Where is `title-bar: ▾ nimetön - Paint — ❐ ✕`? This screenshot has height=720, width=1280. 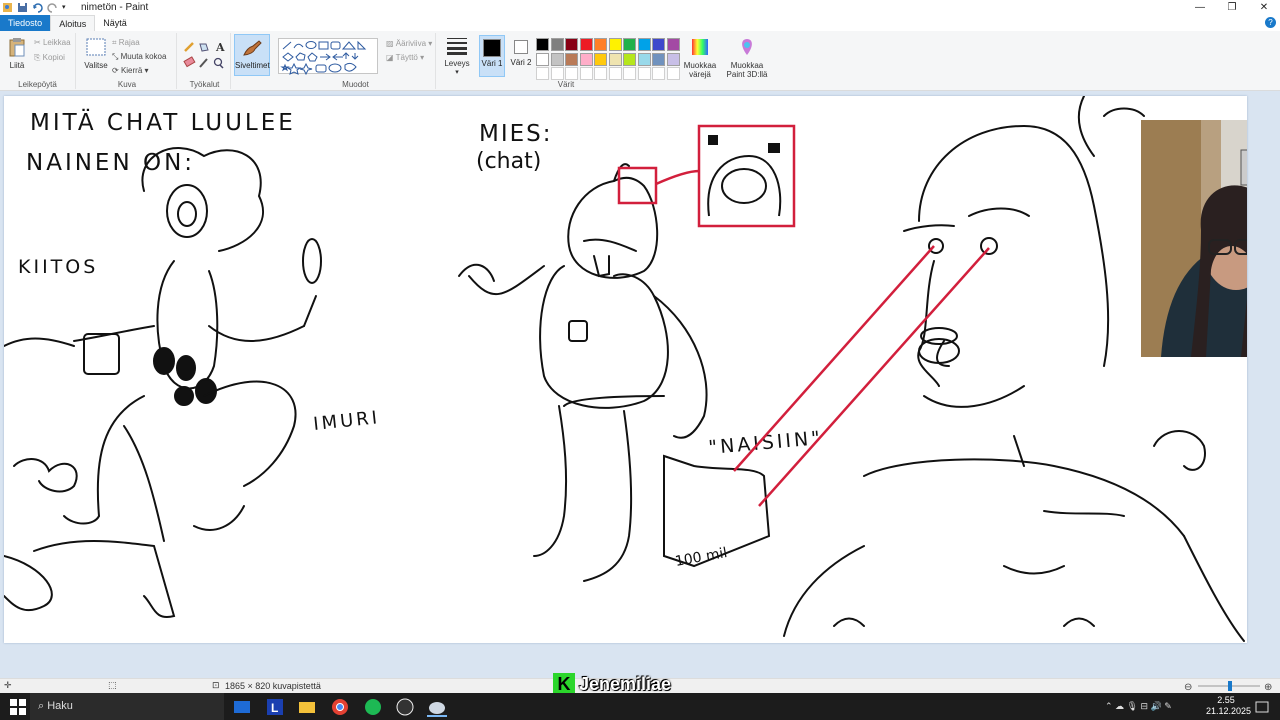 title-bar: ▾ nimetön - Paint — ❐ ✕ is located at coordinates (640, 7).